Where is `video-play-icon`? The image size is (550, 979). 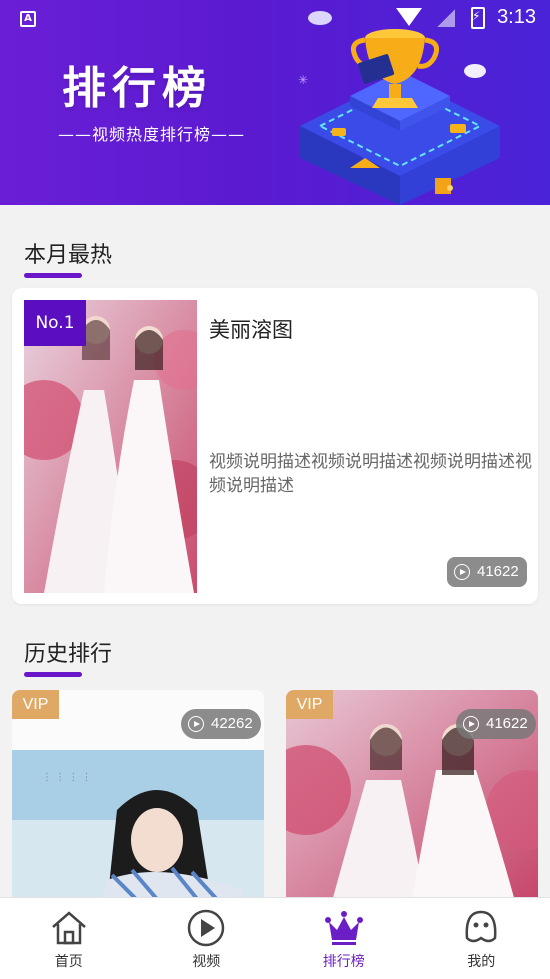 video-play-icon is located at coordinates (206, 928).